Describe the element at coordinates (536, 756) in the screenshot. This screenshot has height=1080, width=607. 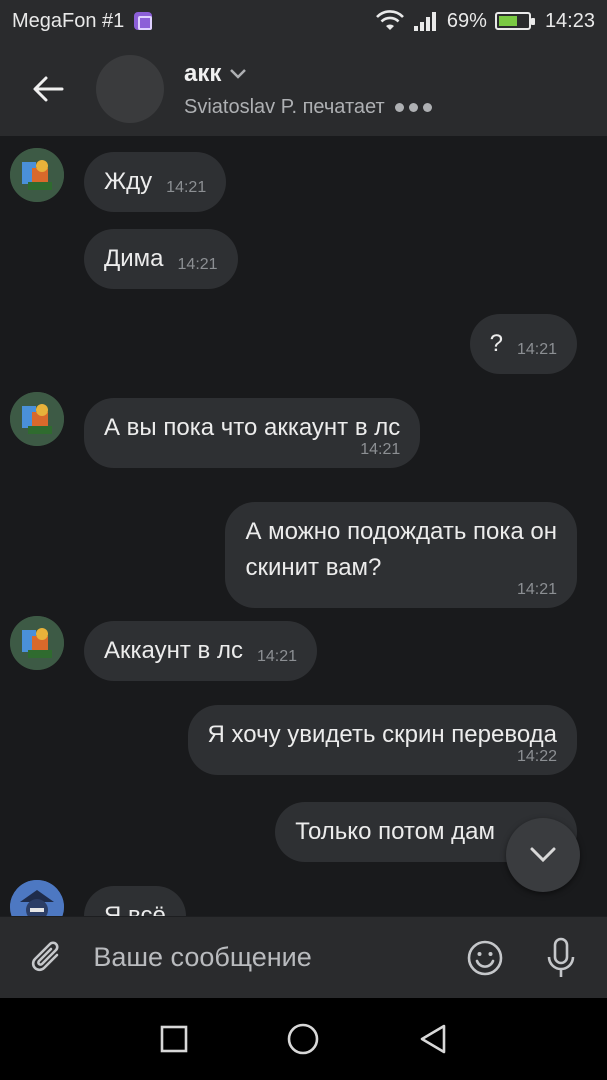
I see `message-time: 14:22` at that location.